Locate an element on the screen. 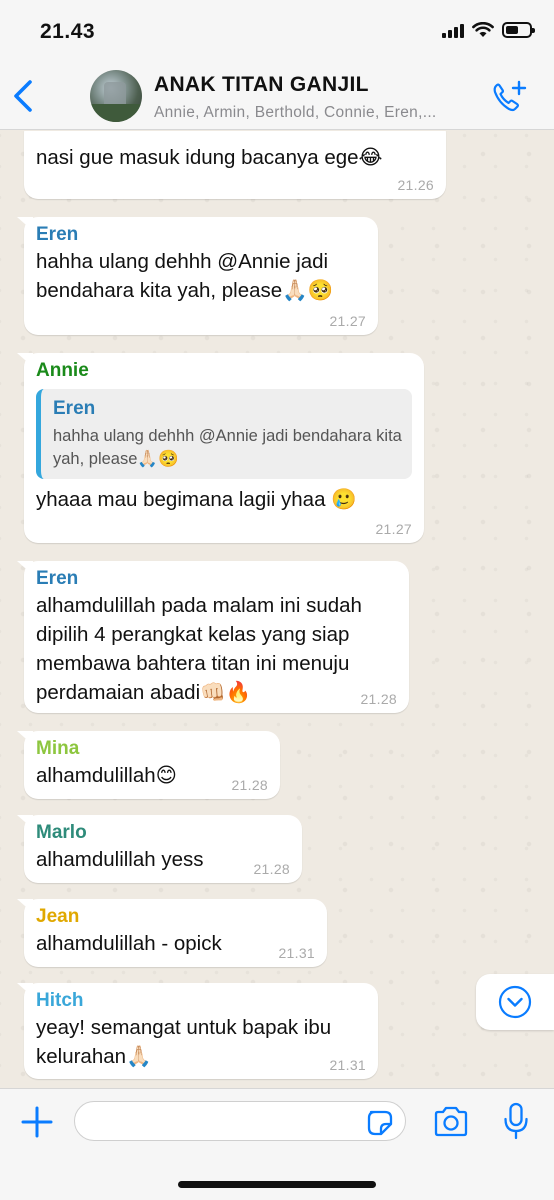  scroll-down-button is located at coordinates (515, 1002).